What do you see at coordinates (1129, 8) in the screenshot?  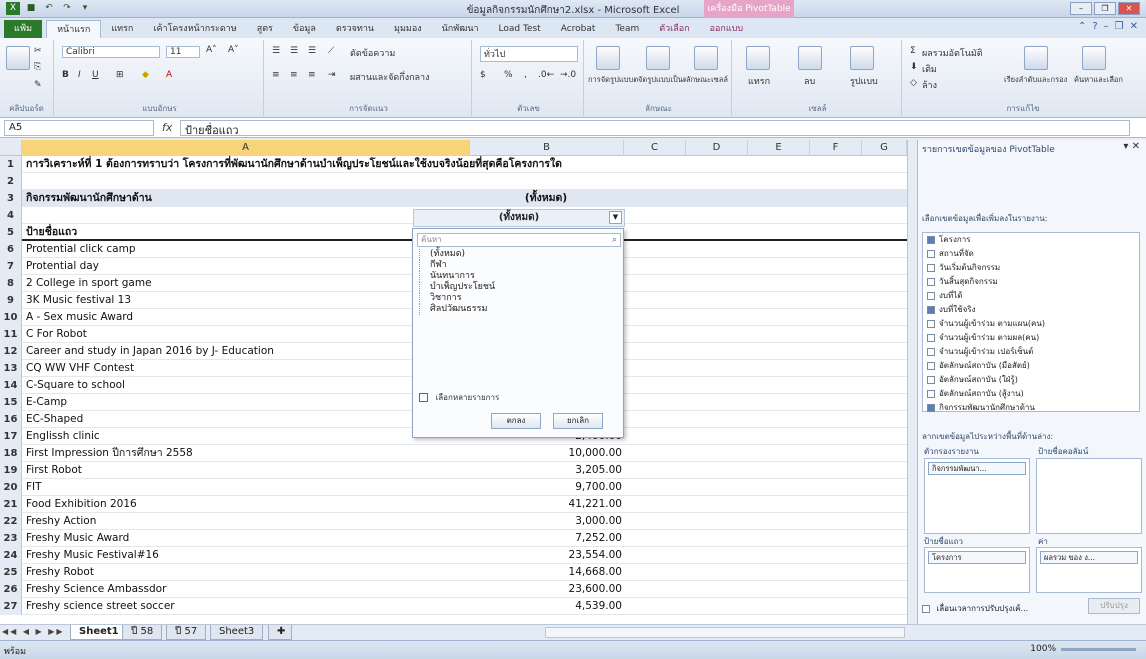 I see `close-icon: ✕` at bounding box center [1129, 8].